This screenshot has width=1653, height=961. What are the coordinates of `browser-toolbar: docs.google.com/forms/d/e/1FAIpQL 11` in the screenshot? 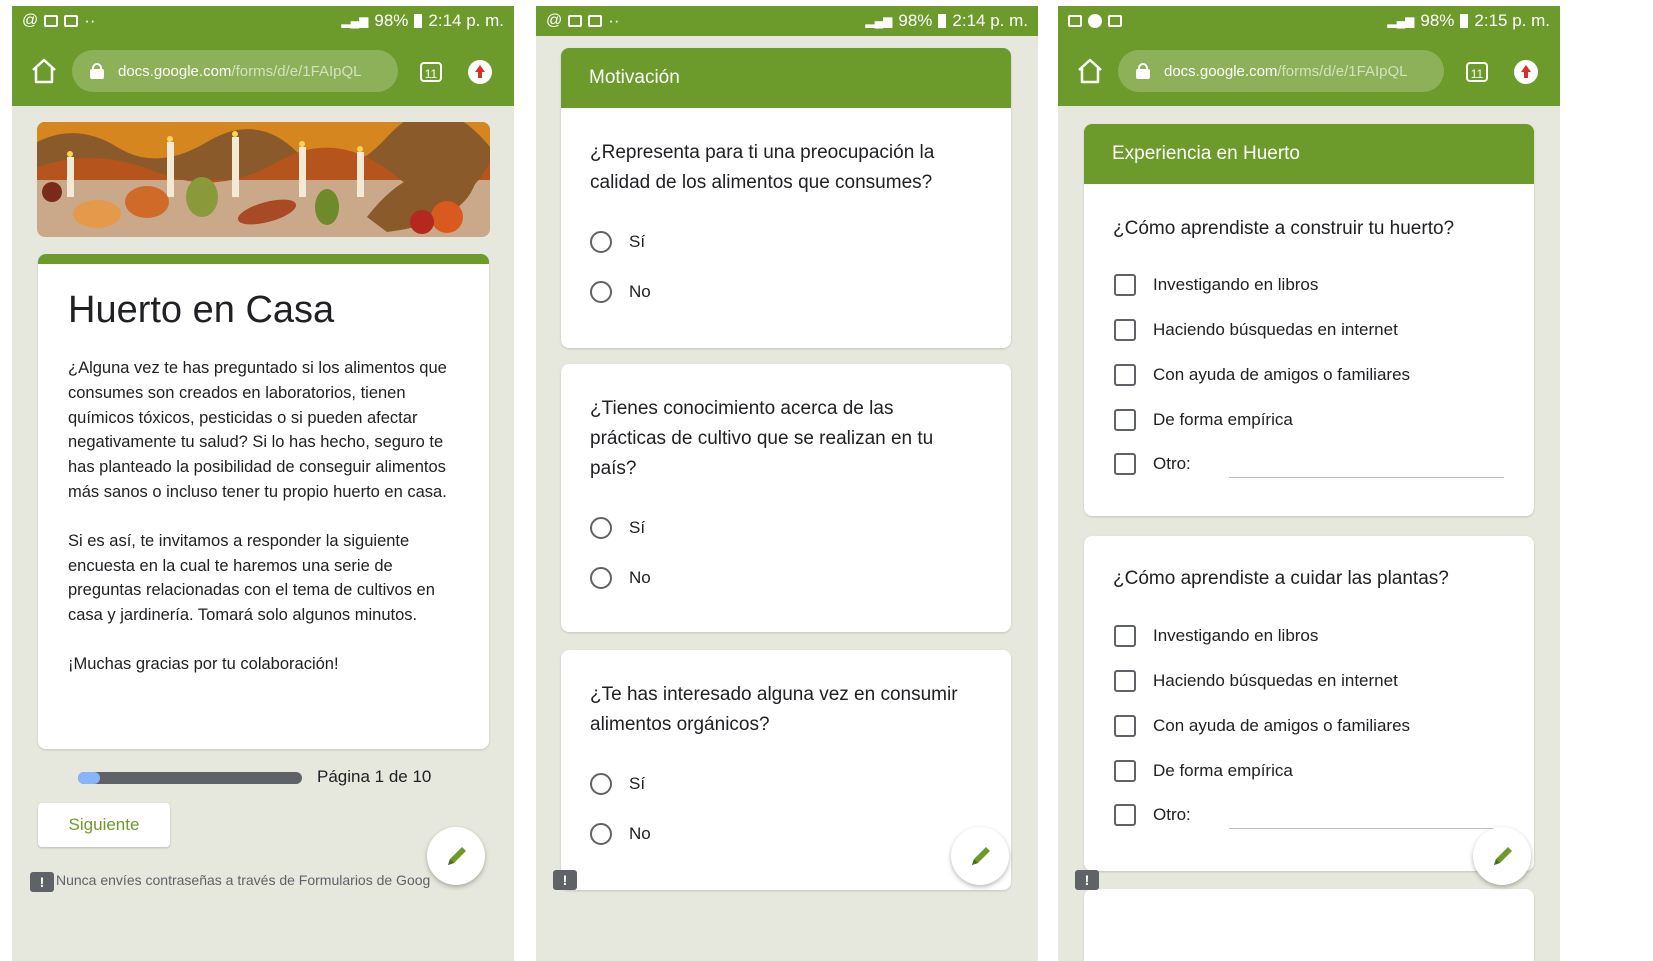 It's located at (263, 71).